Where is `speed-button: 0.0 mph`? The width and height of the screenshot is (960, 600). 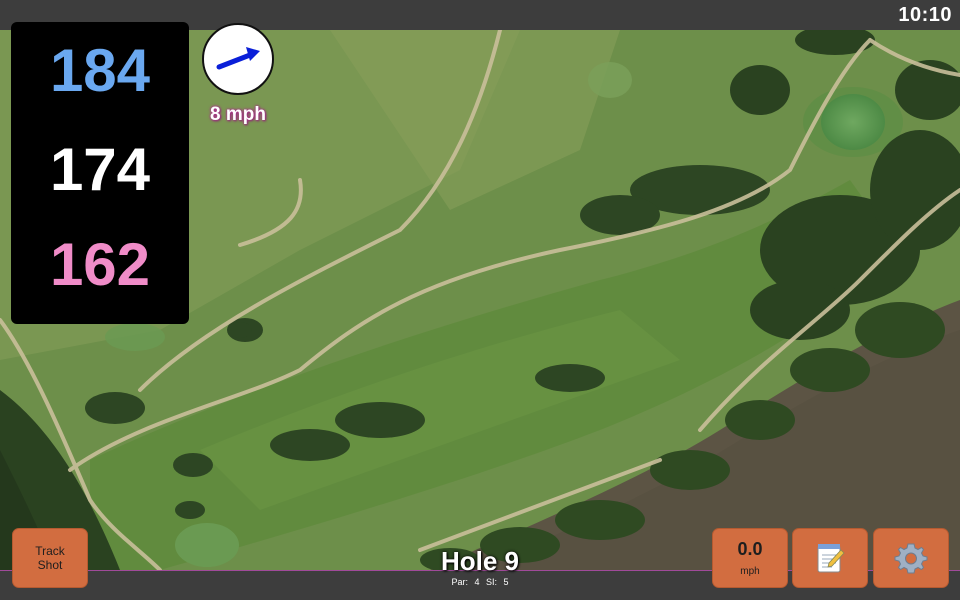 speed-button: 0.0 mph is located at coordinates (750, 558).